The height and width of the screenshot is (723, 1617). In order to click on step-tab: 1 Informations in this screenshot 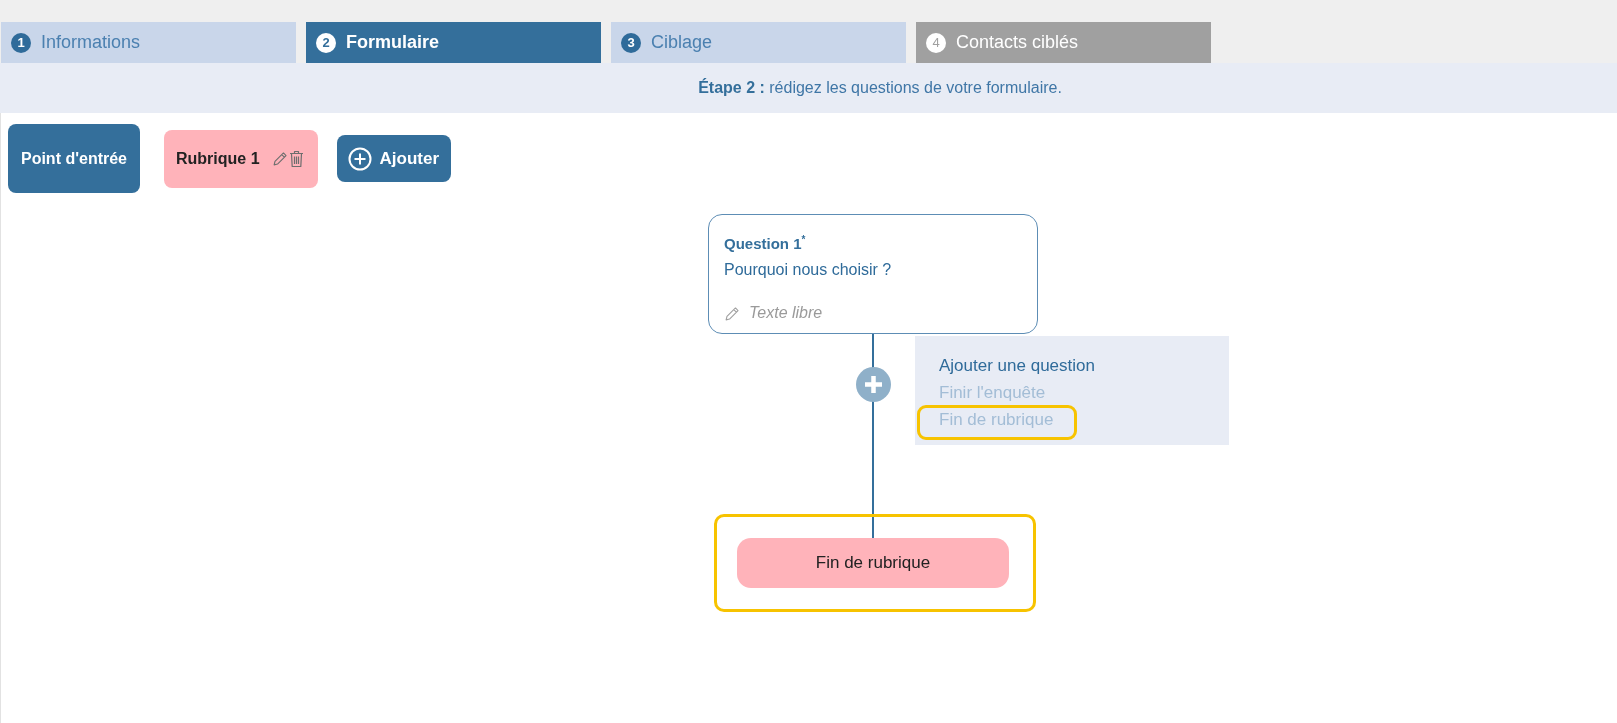, I will do `click(148, 42)`.